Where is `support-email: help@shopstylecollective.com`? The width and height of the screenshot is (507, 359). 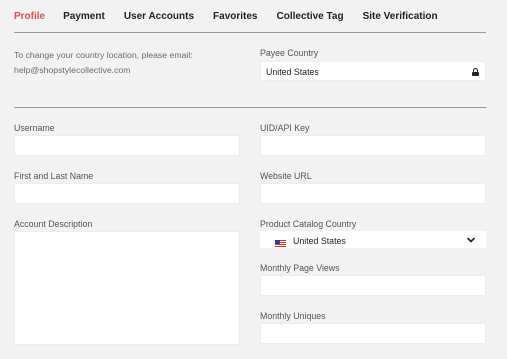
support-email: help@shopstylecollective.com is located at coordinates (72, 69).